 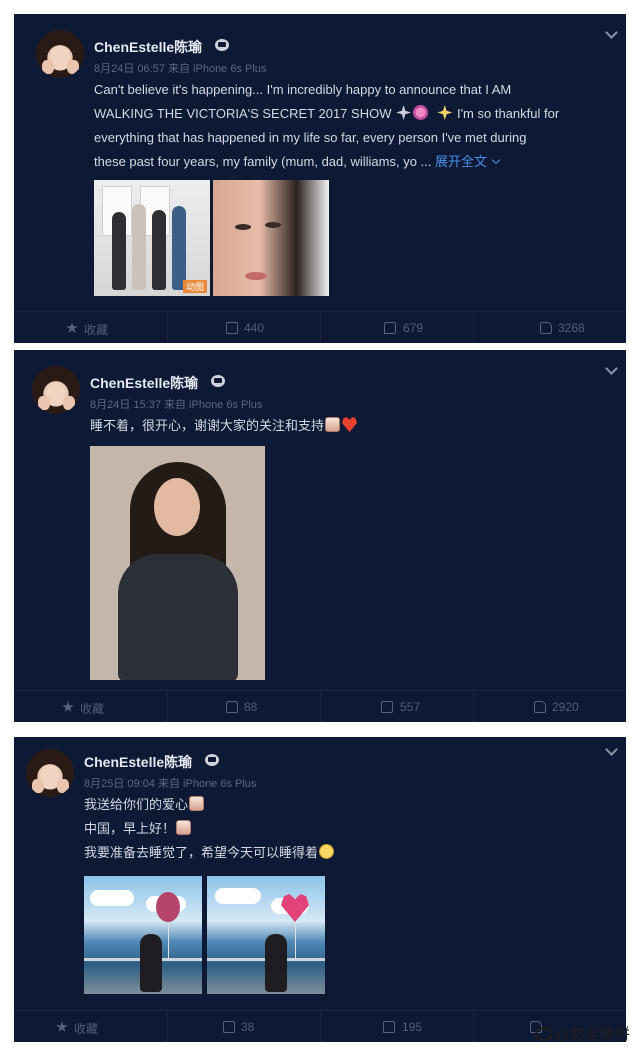 I want to click on post-meta: 8月25日 09:04 来自 iPhone 6s Plus, so click(x=170, y=784).